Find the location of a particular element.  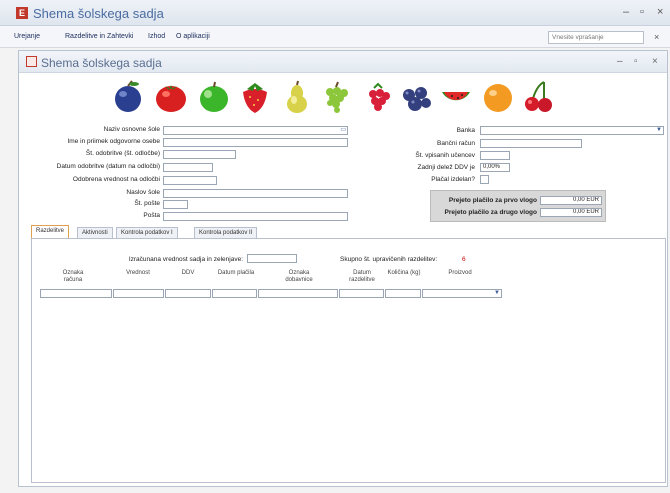

datum-odobritve-field is located at coordinates (188, 167).